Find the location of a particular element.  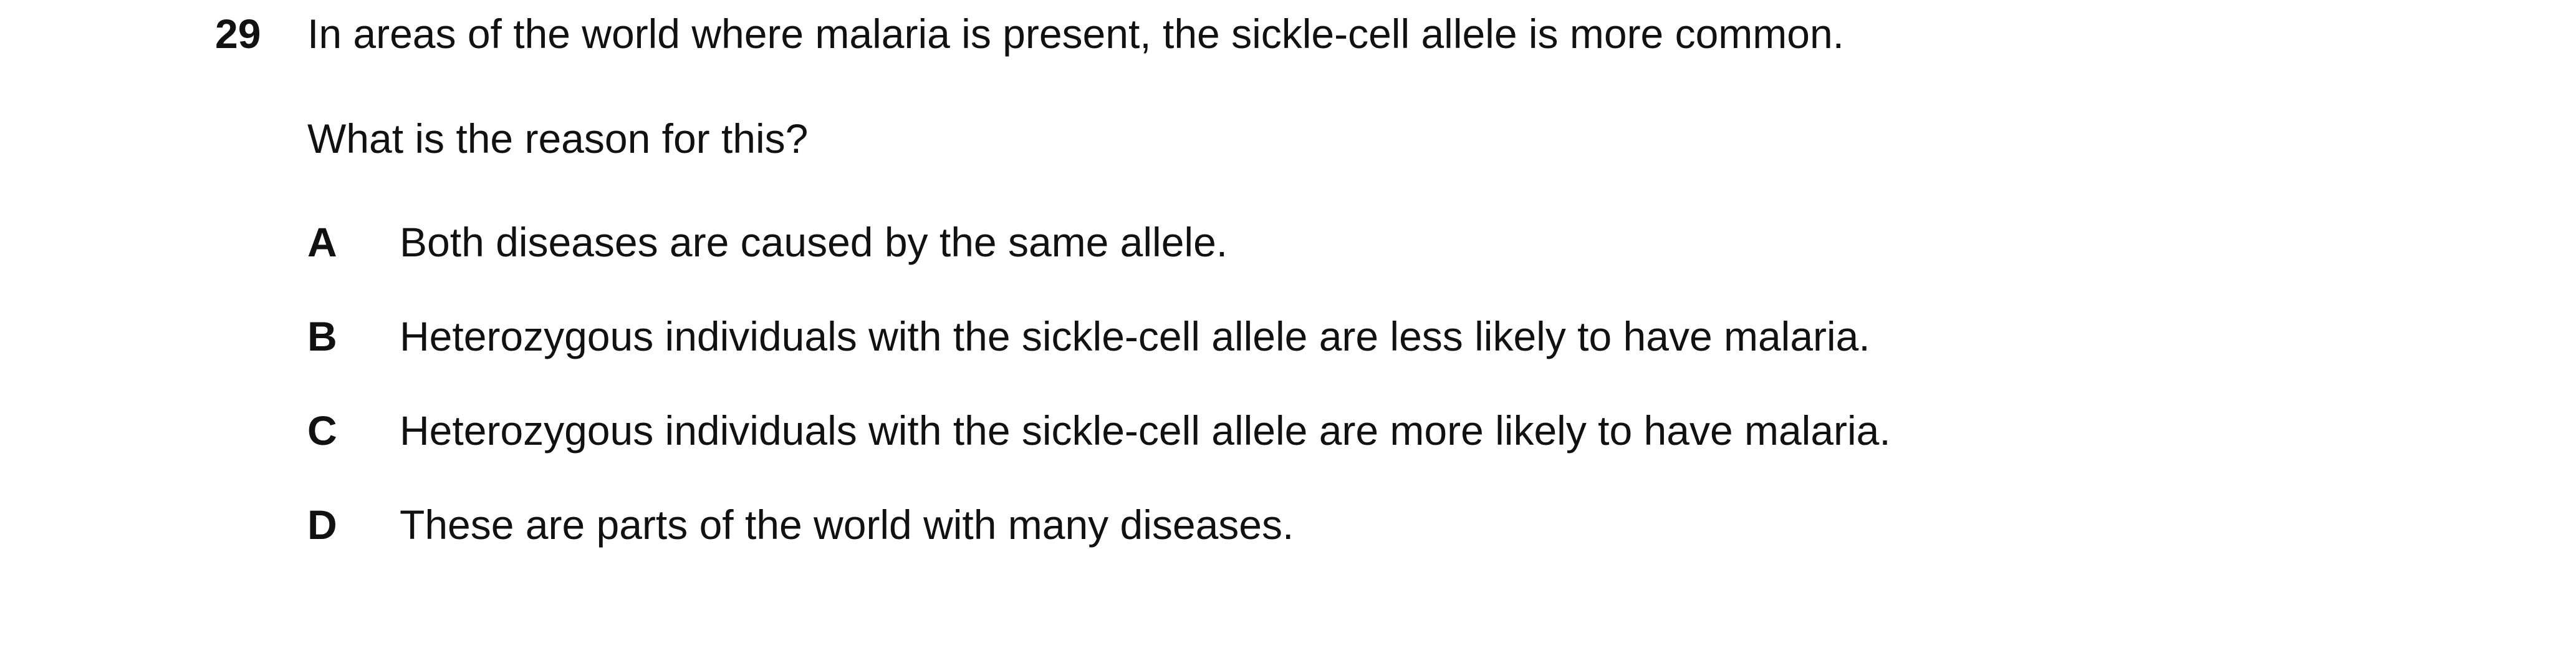

question-number: 29 is located at coordinates (238, 34).